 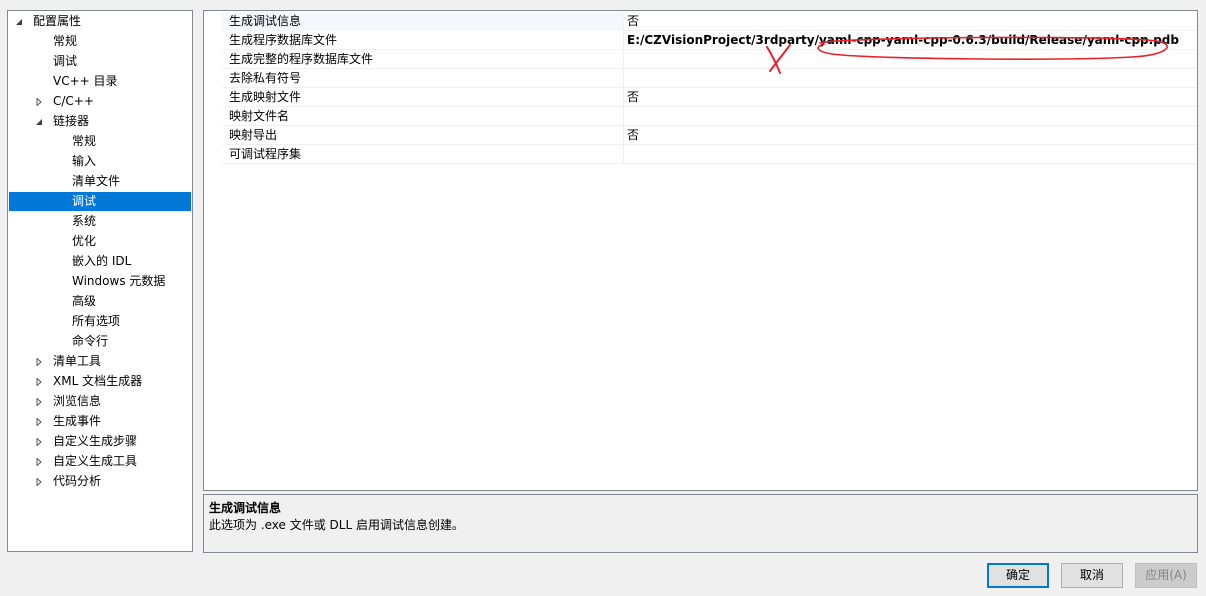 What do you see at coordinates (90, 341) in the screenshot?
I see `tree-item-label: 命令行` at bounding box center [90, 341].